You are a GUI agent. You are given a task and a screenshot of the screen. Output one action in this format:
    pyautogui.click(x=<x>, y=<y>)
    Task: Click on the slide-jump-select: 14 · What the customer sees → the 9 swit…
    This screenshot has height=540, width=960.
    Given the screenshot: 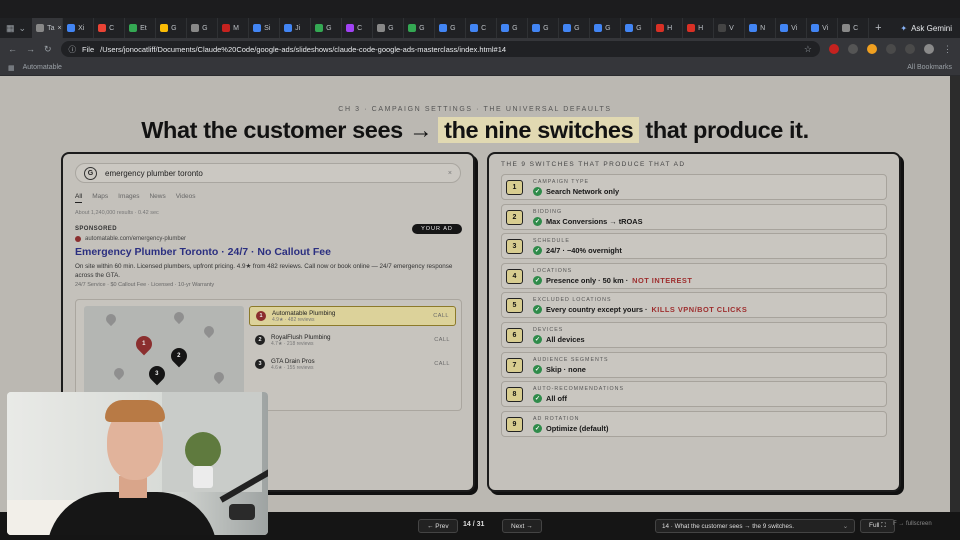 What is the action you would take?
    pyautogui.click(x=755, y=526)
    